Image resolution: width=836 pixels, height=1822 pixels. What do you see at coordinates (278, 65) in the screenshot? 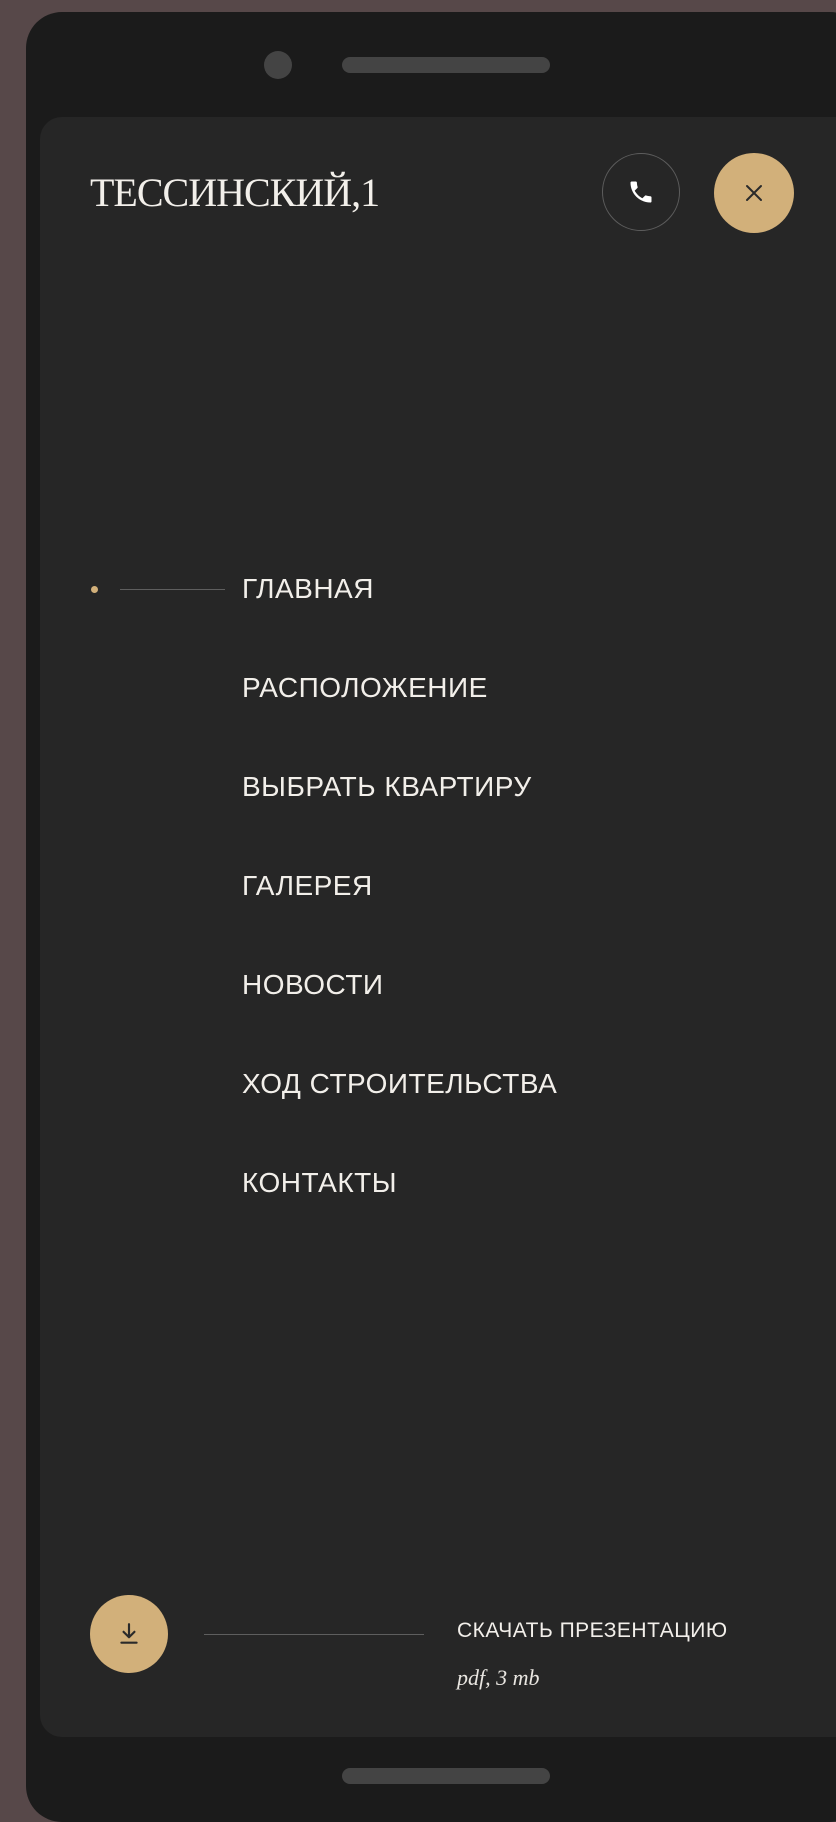
I see `front-camera` at bounding box center [278, 65].